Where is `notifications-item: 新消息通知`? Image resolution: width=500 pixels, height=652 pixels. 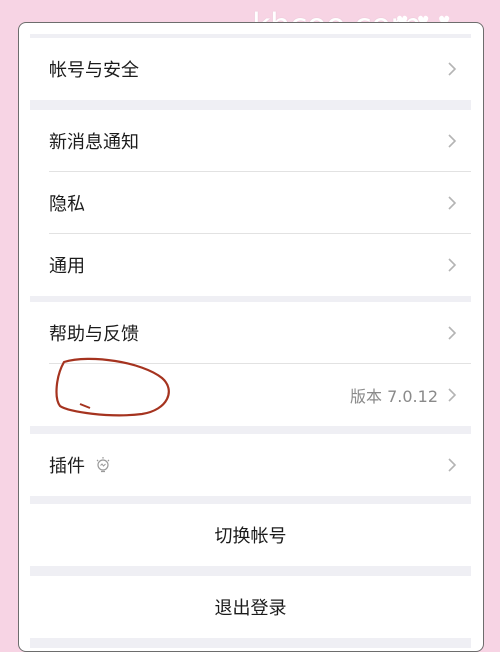
notifications-item: 新消息通知 is located at coordinates (250, 141).